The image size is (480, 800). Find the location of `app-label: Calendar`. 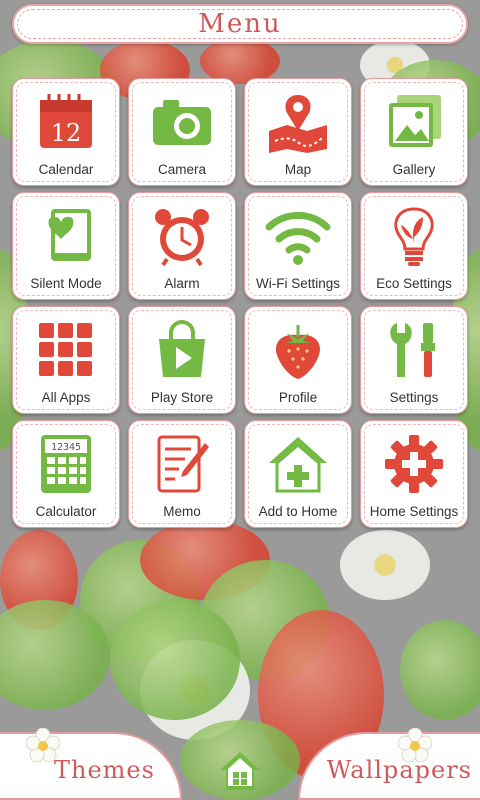

app-label: Calendar is located at coordinates (66, 169).